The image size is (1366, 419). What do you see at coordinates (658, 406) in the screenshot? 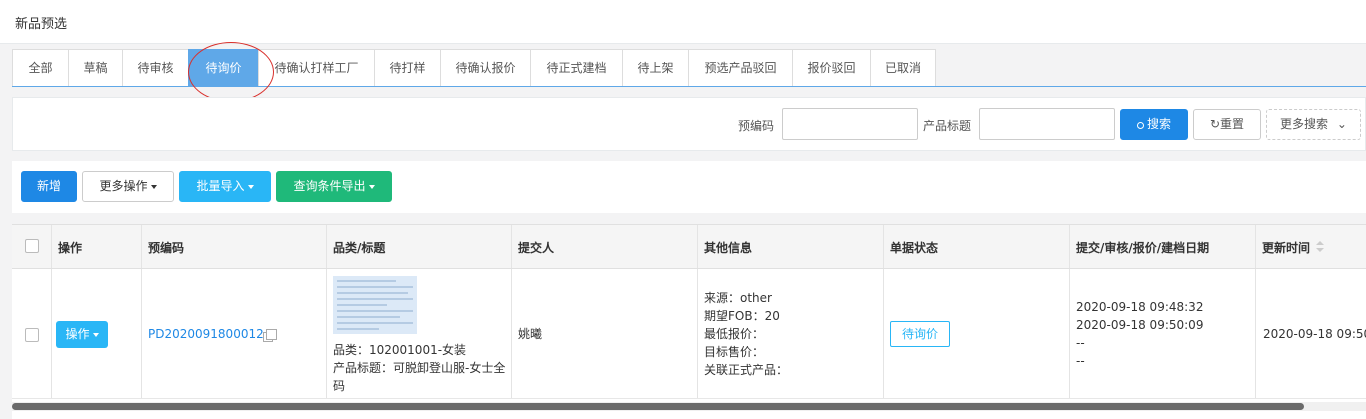
I see `scrollbar-thumb` at bounding box center [658, 406].